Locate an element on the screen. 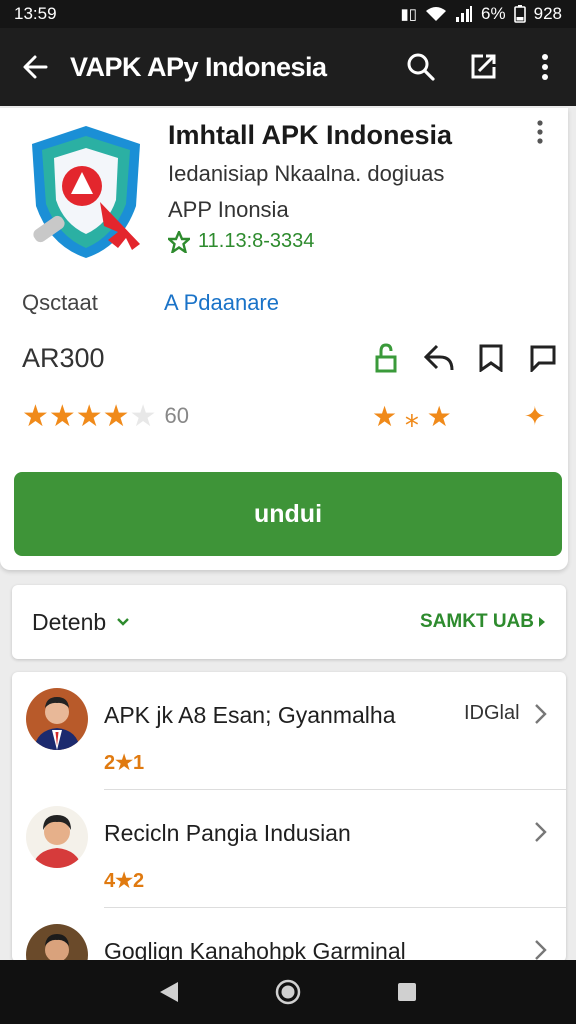  list-item-rating: 2★1 is located at coordinates (124, 763).